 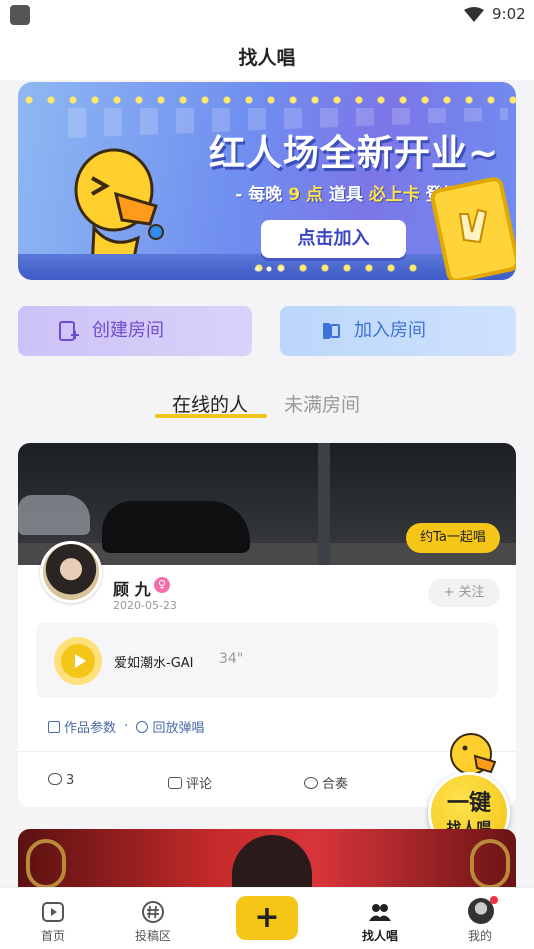 I want to click on banner-pagination, so click(x=269, y=269).